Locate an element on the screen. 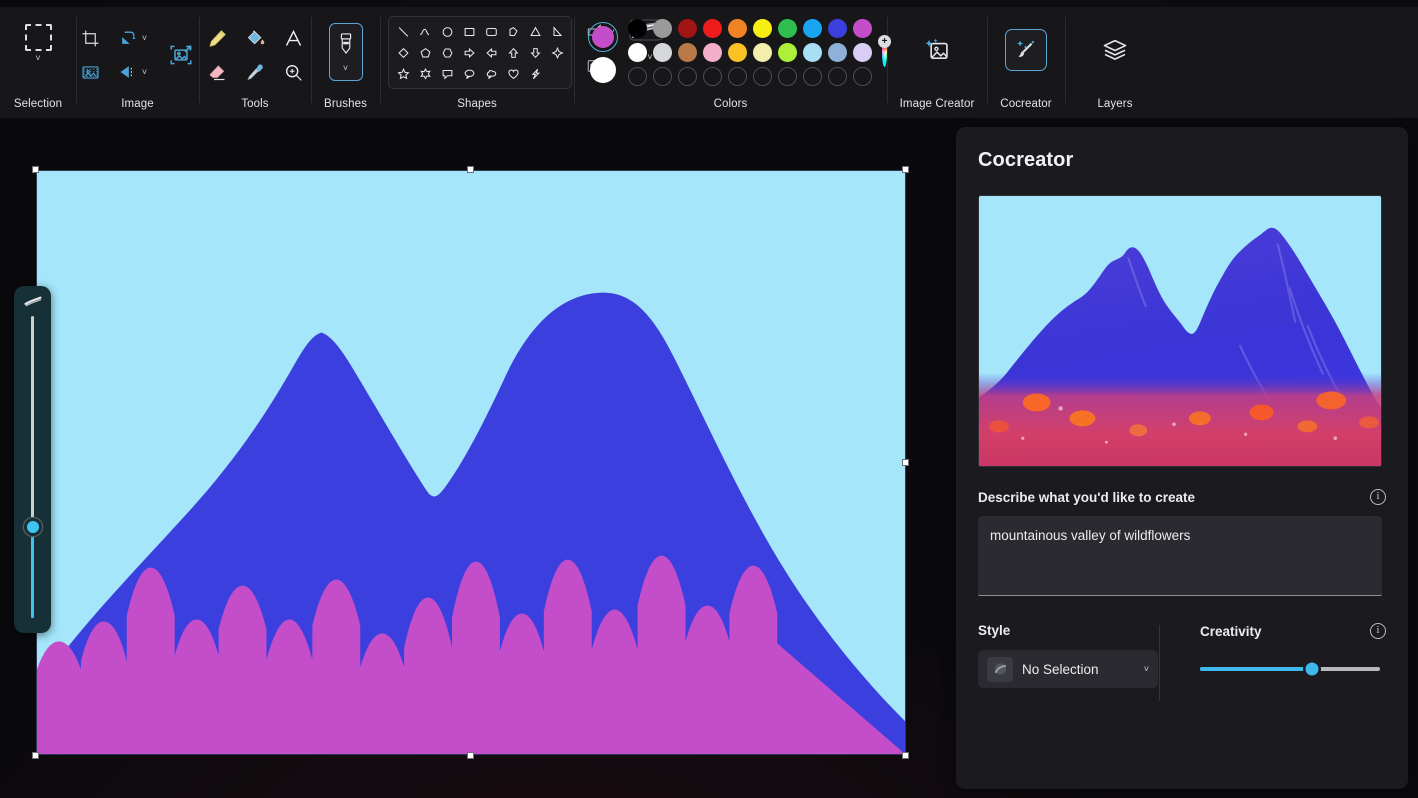  selection-handle-nw is located at coordinates (35, 169).